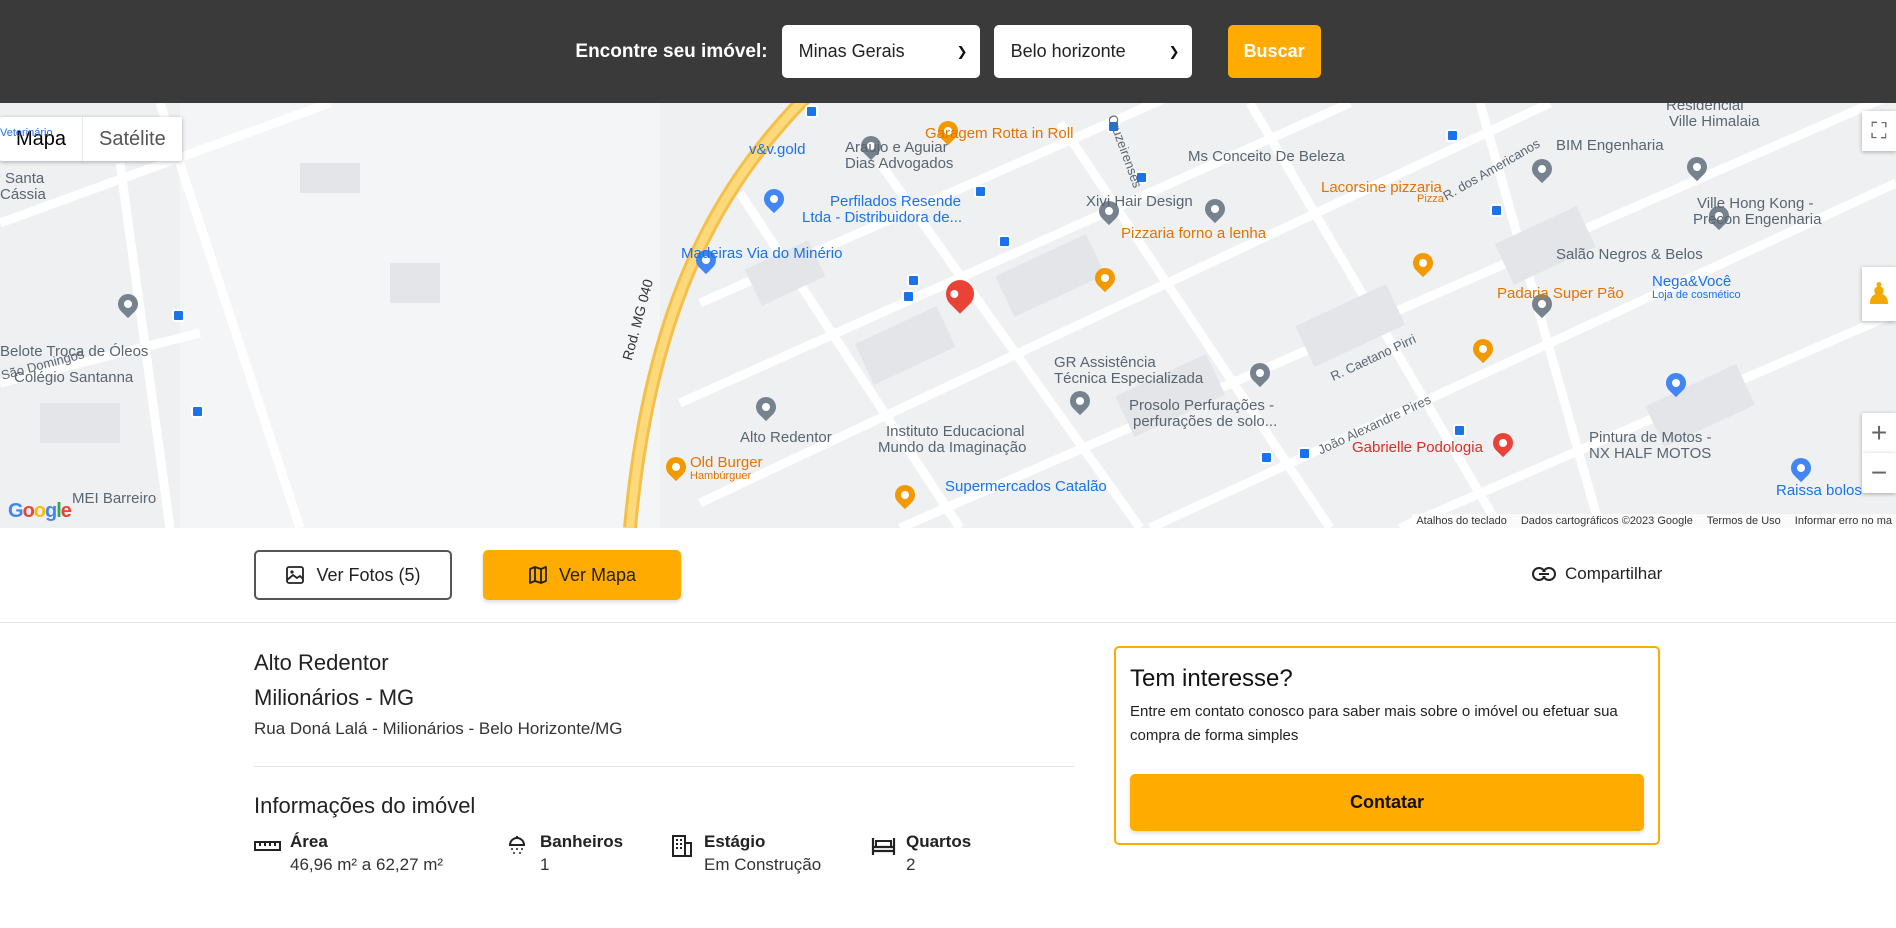 This screenshot has height=928, width=1896. Describe the element at coordinates (955, 431) in the screenshot. I see `map-label: Instituto Educacional` at that location.